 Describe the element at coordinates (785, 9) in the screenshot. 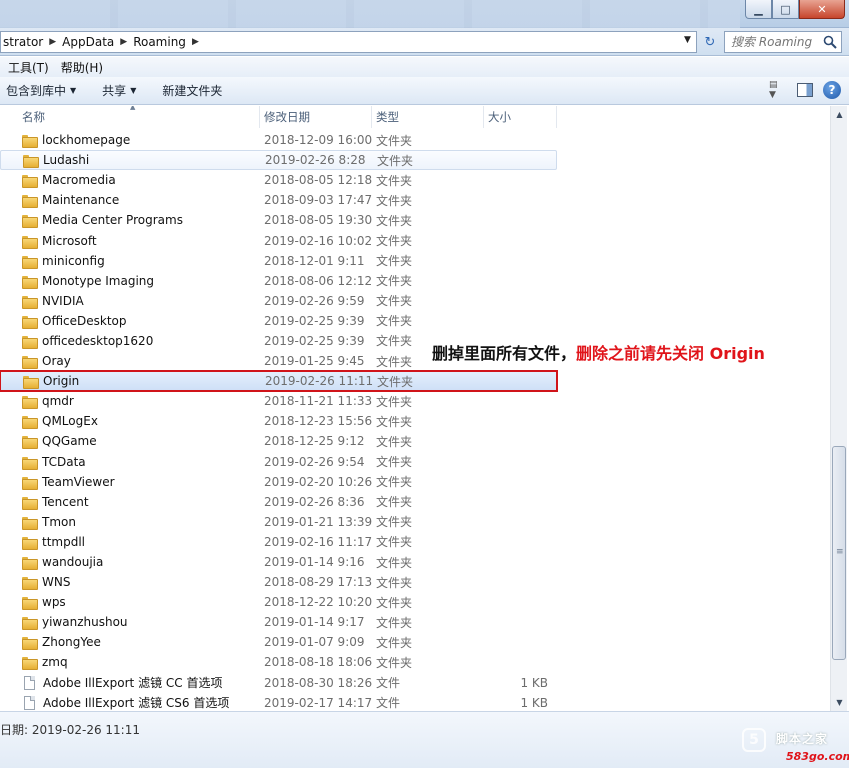

I see `maximize-button: □` at that location.